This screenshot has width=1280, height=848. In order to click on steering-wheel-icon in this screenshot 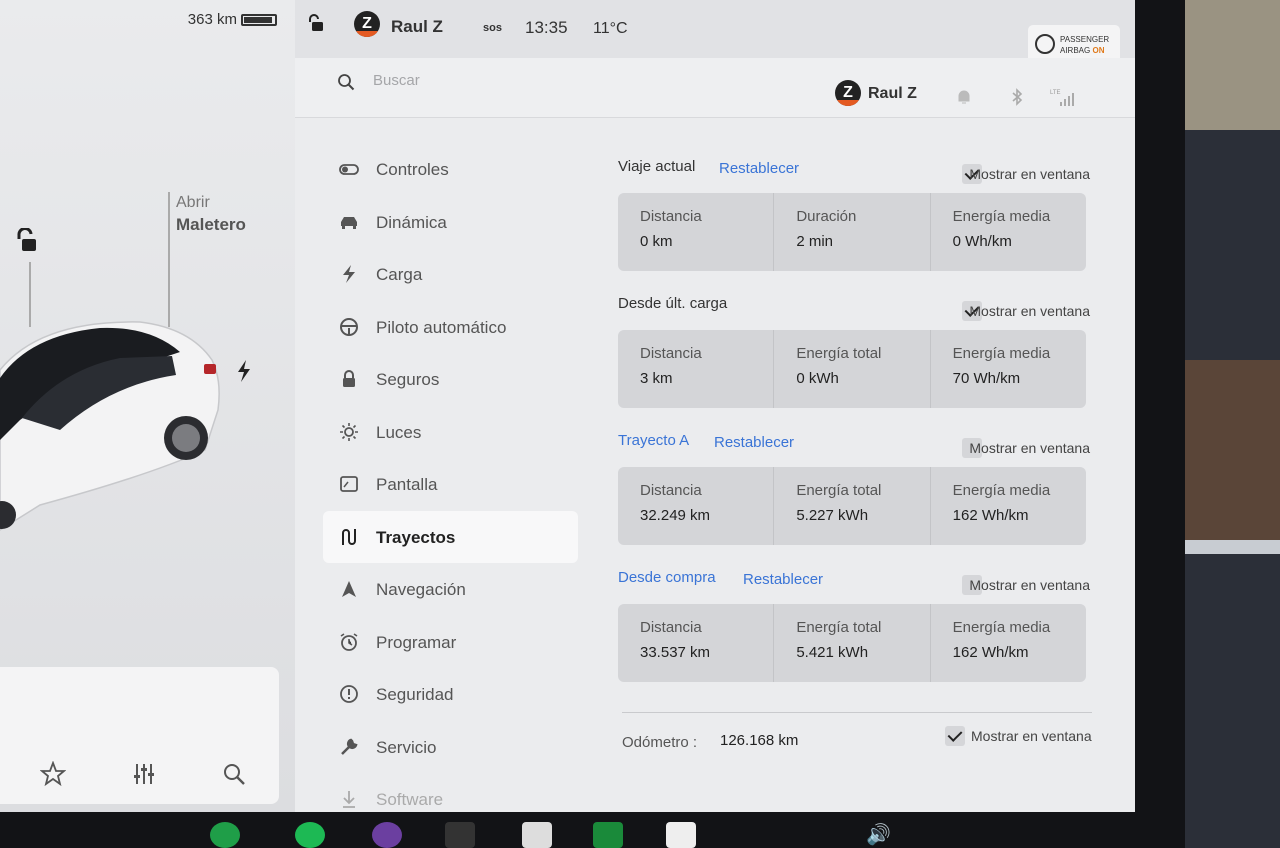, I will do `click(349, 326)`.